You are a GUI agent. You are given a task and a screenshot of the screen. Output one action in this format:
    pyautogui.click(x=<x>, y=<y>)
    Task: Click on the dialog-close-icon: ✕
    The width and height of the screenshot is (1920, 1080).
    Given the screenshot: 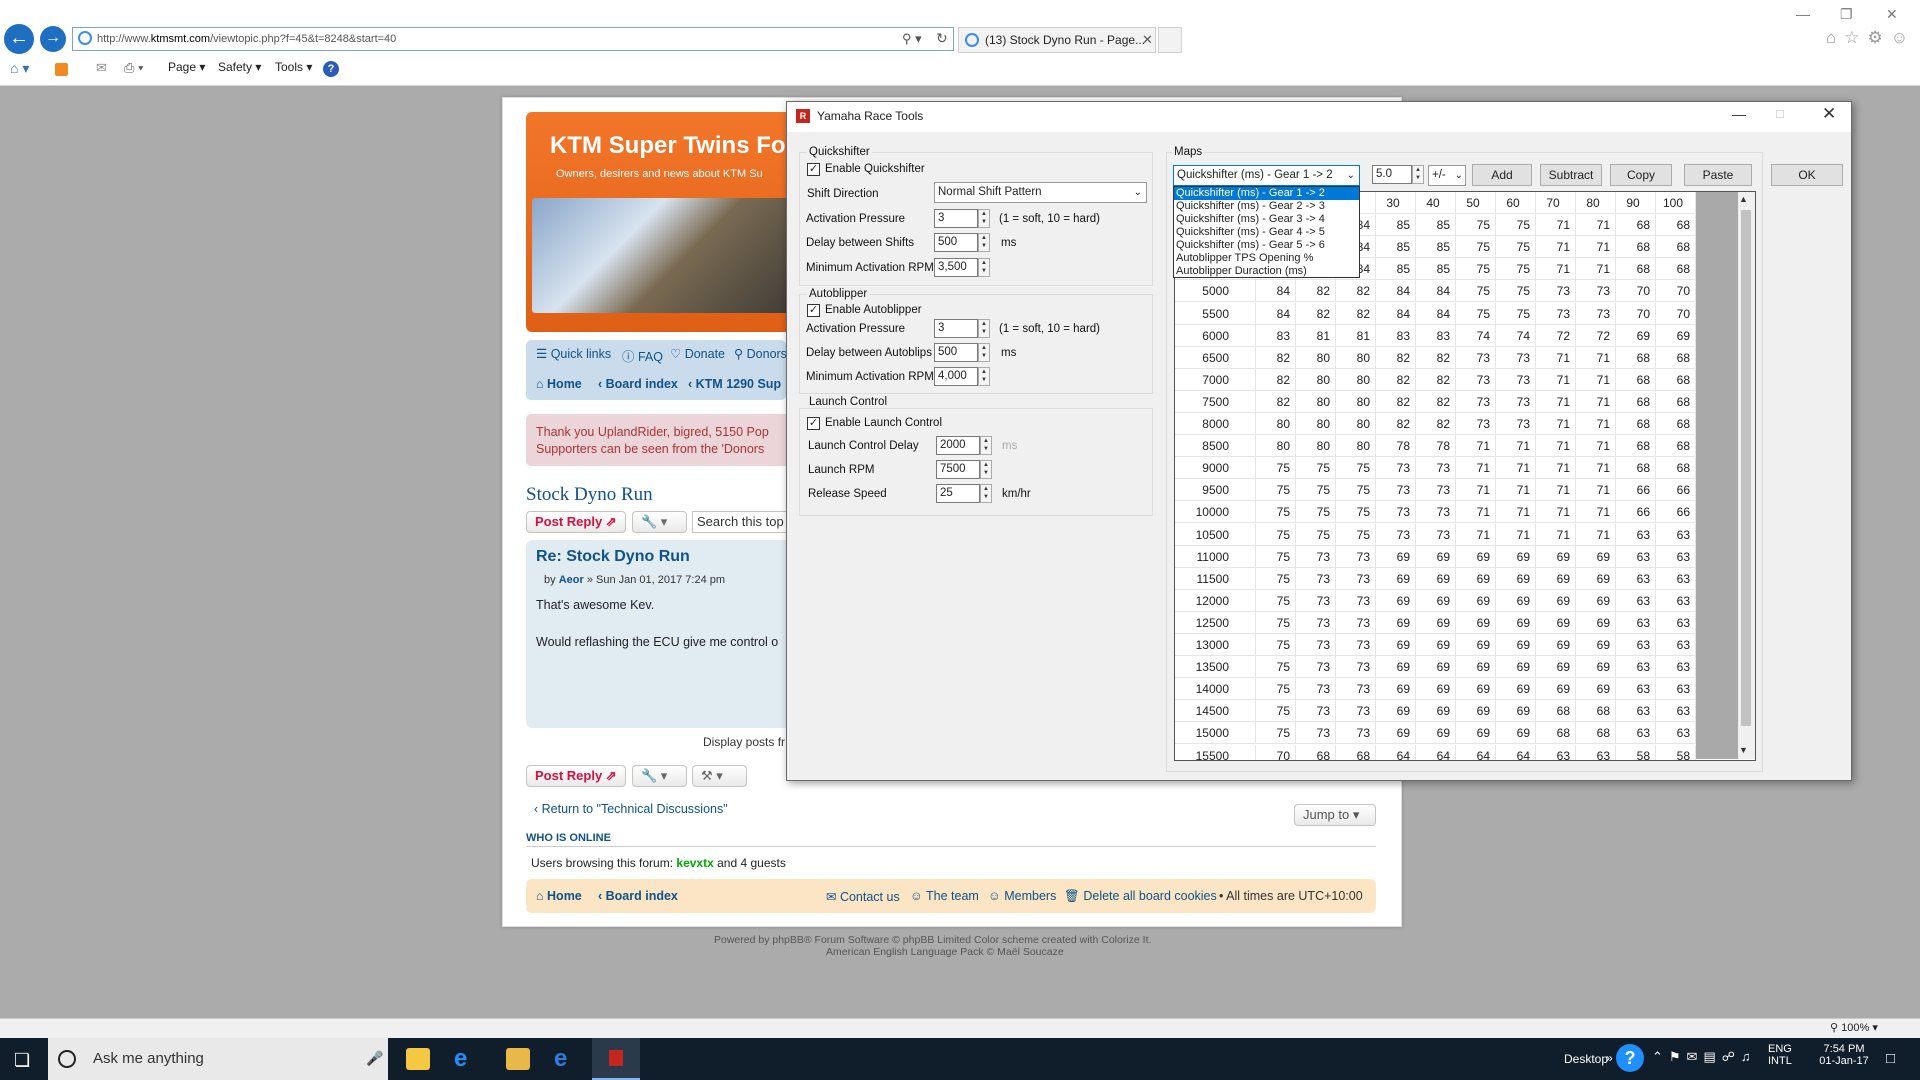 What is the action you would take?
    pyautogui.click(x=1829, y=114)
    